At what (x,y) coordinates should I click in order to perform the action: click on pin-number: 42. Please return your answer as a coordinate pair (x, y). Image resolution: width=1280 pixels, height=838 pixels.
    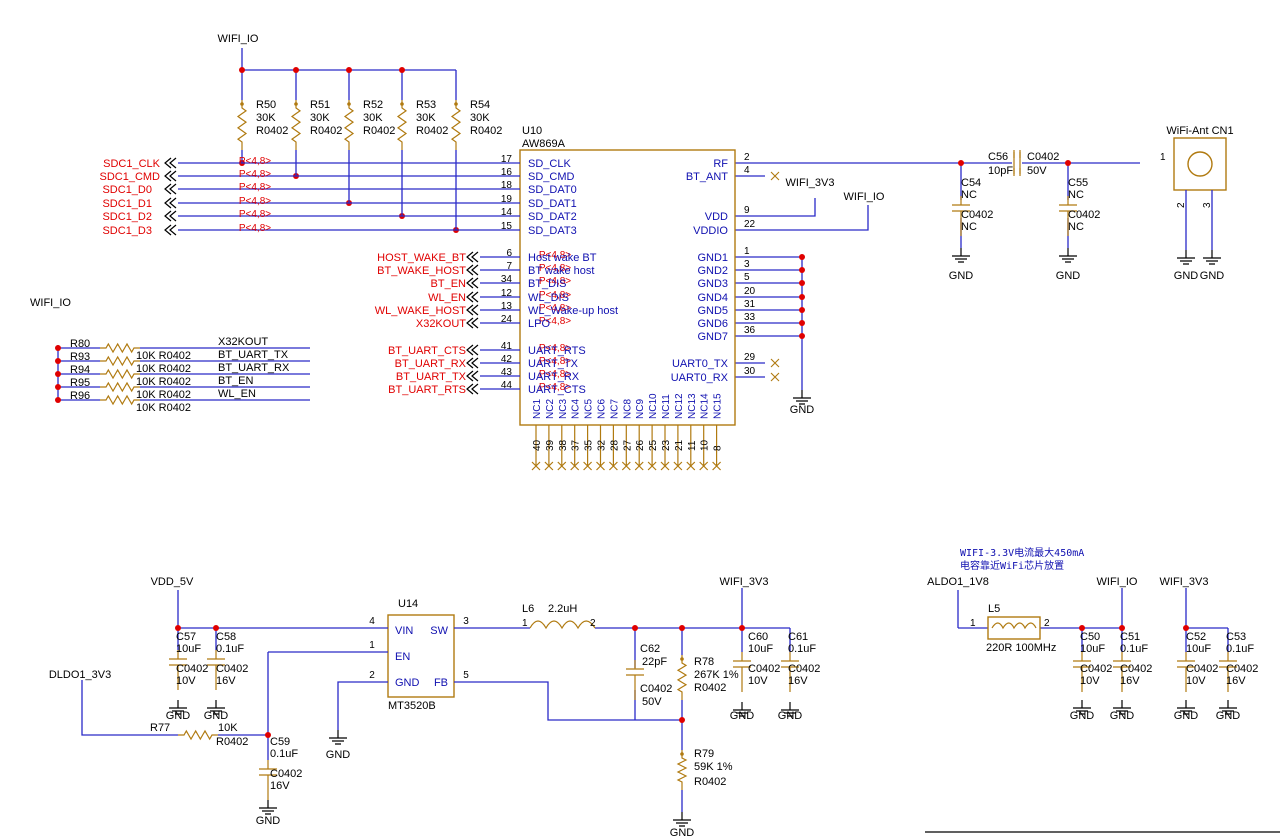
    Looking at the image, I should click on (507, 359).